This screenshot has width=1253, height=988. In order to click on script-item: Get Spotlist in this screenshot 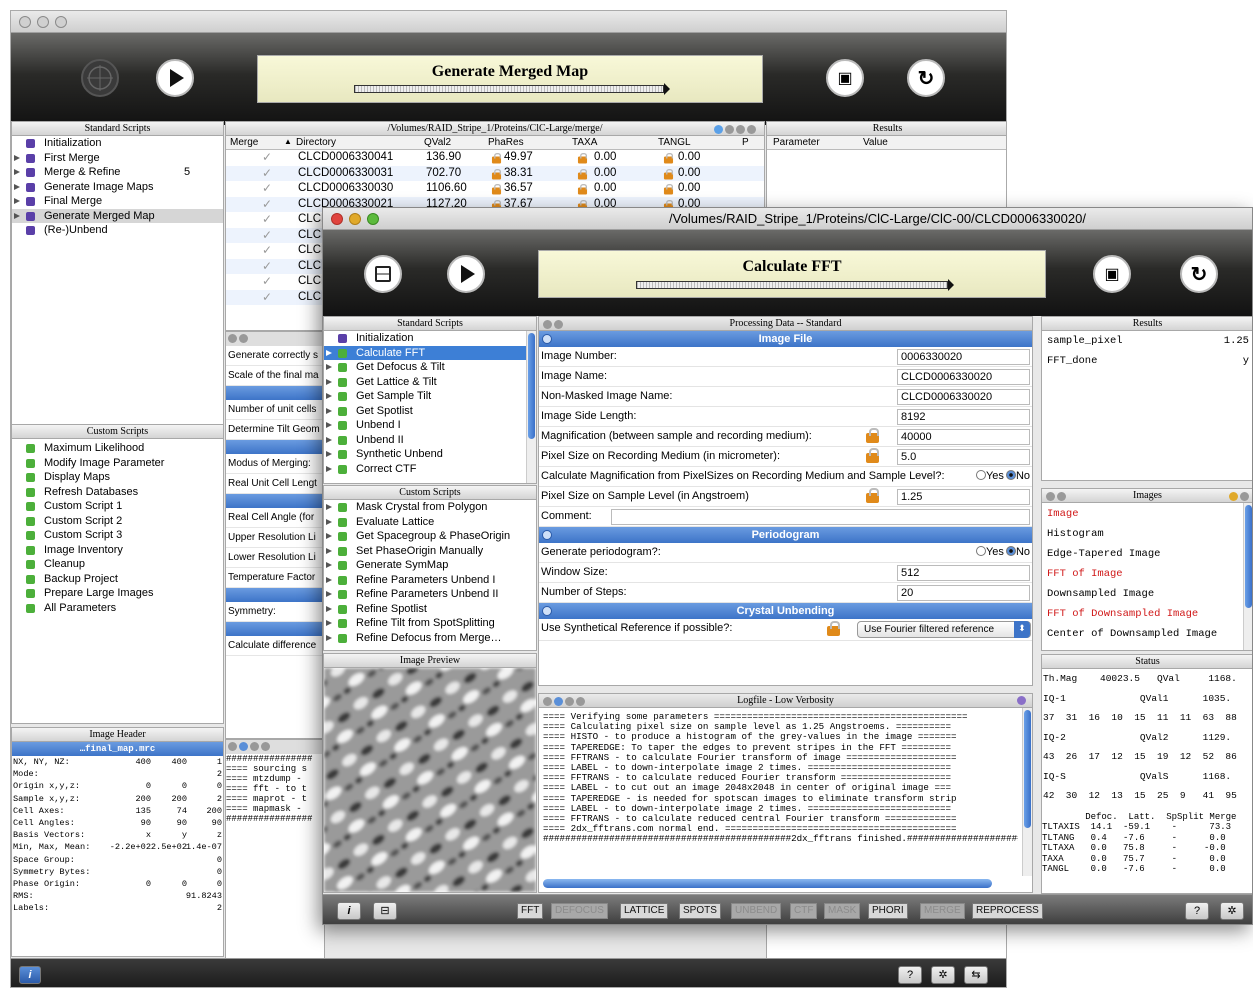, I will do `click(430, 411)`.